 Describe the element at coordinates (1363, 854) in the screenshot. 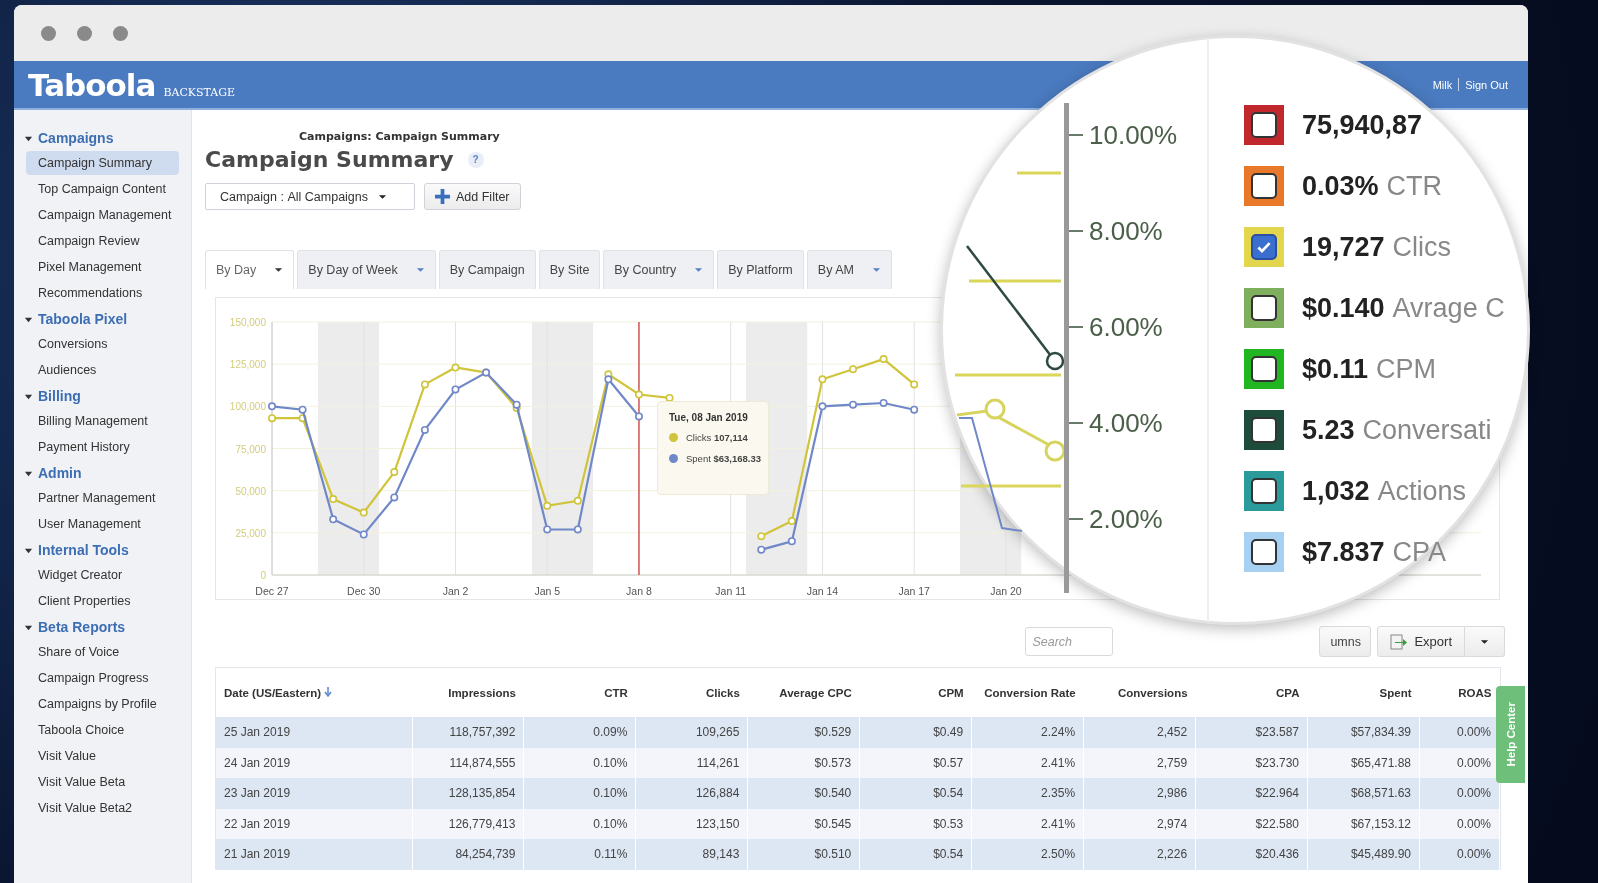

I see `table-cell: $45,489.90` at that location.